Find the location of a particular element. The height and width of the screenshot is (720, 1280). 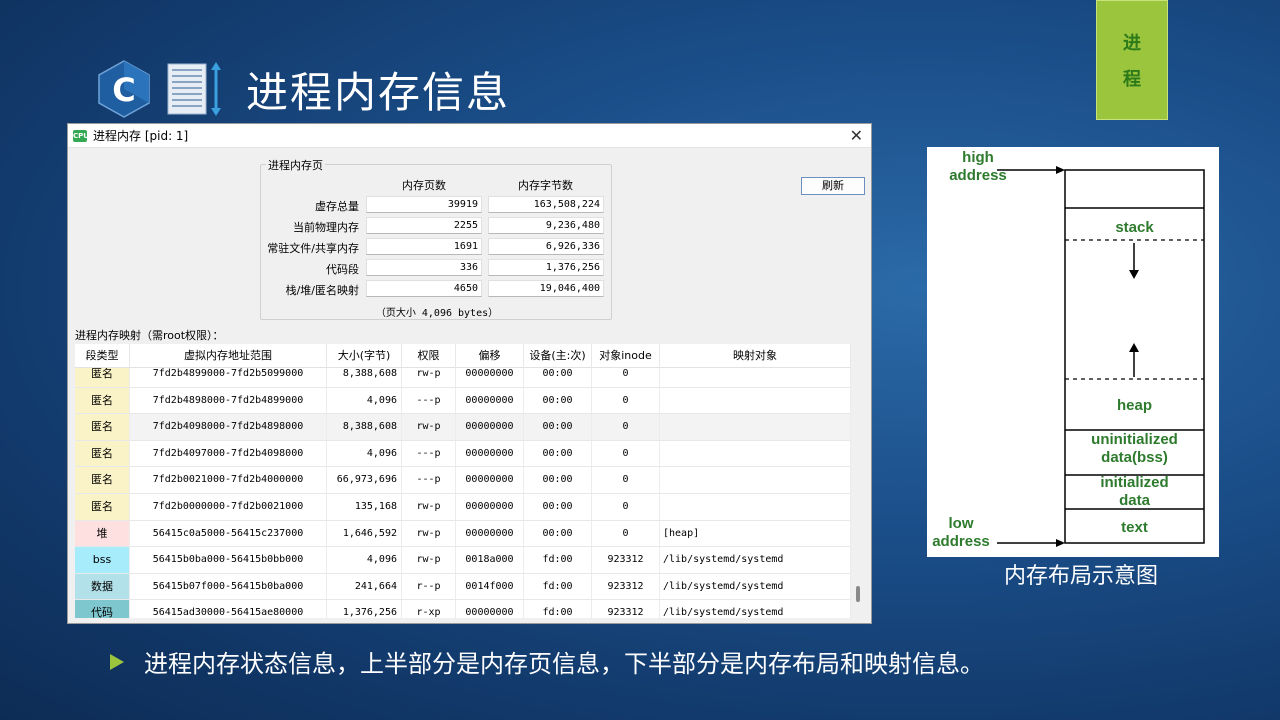

pages-row: 栈/堆/匿名映射 4650 19,046,400 is located at coordinates (437, 289).